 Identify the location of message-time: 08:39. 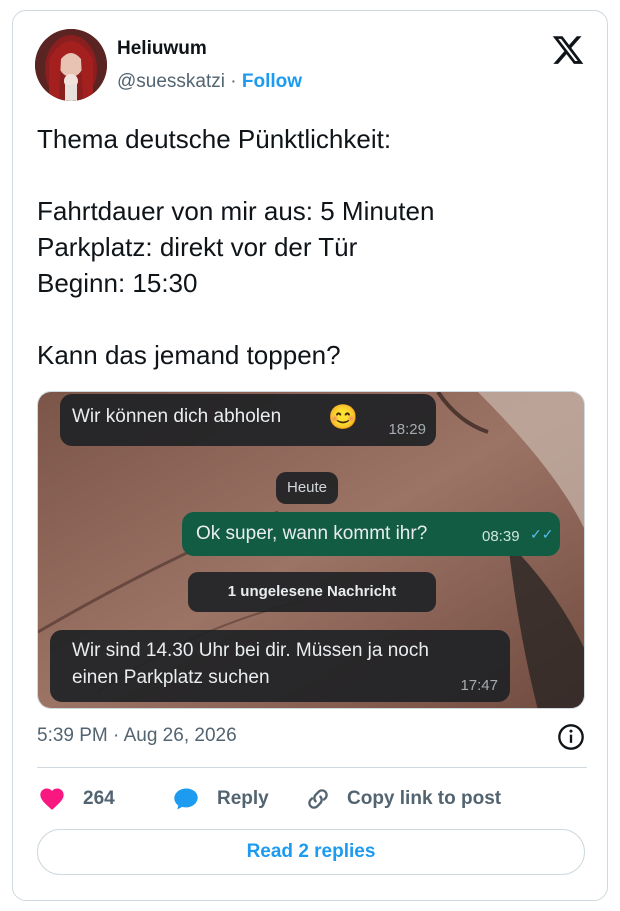
(501, 536).